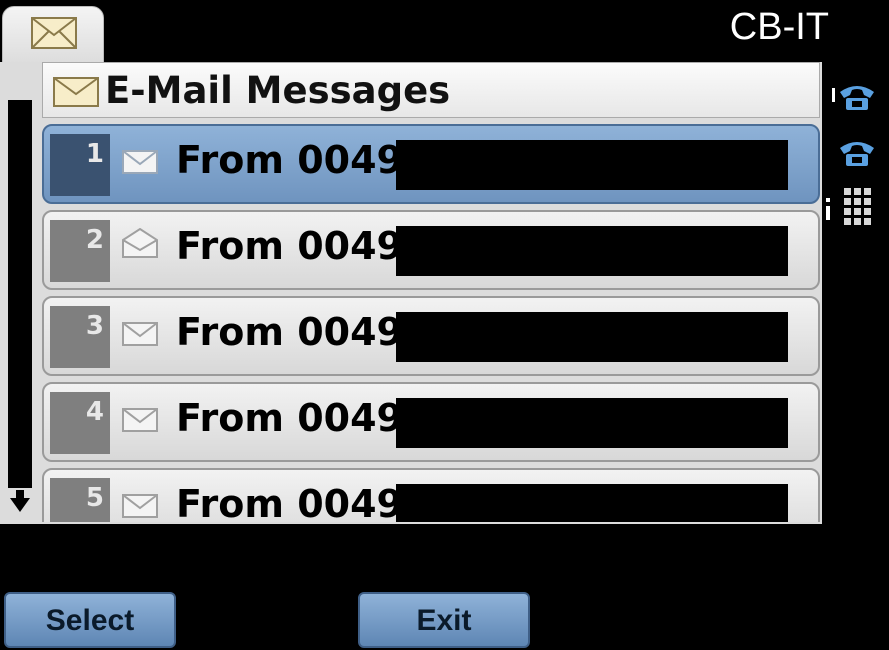  What do you see at coordinates (80, 423) in the screenshot?
I see `item-number: 4` at bounding box center [80, 423].